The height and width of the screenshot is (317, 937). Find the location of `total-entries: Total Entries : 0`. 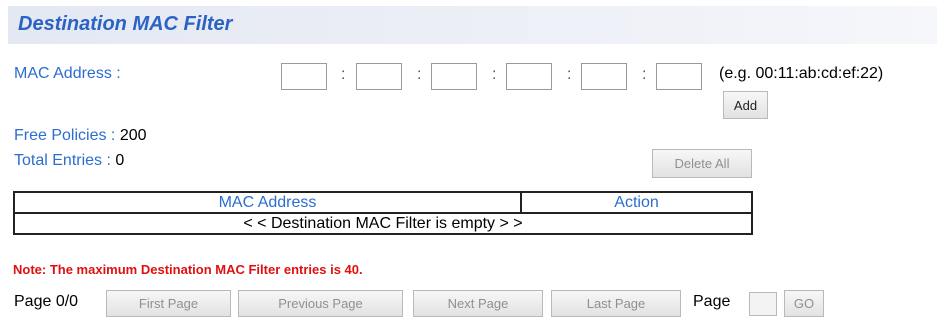

total-entries: Total Entries : 0 is located at coordinates (69, 161).